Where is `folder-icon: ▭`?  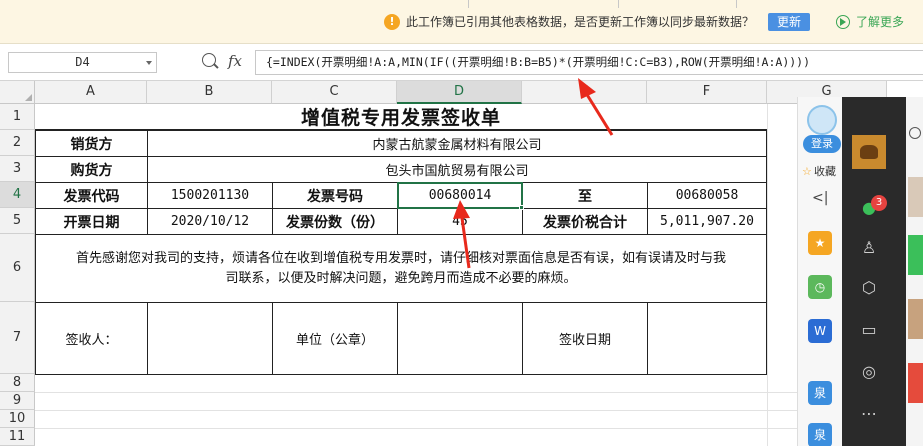
folder-icon: ▭ is located at coordinates (869, 330).